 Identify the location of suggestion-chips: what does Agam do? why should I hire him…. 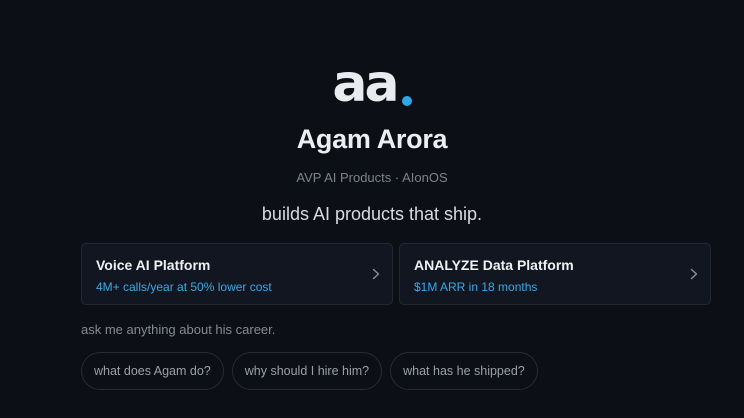
(309, 371).